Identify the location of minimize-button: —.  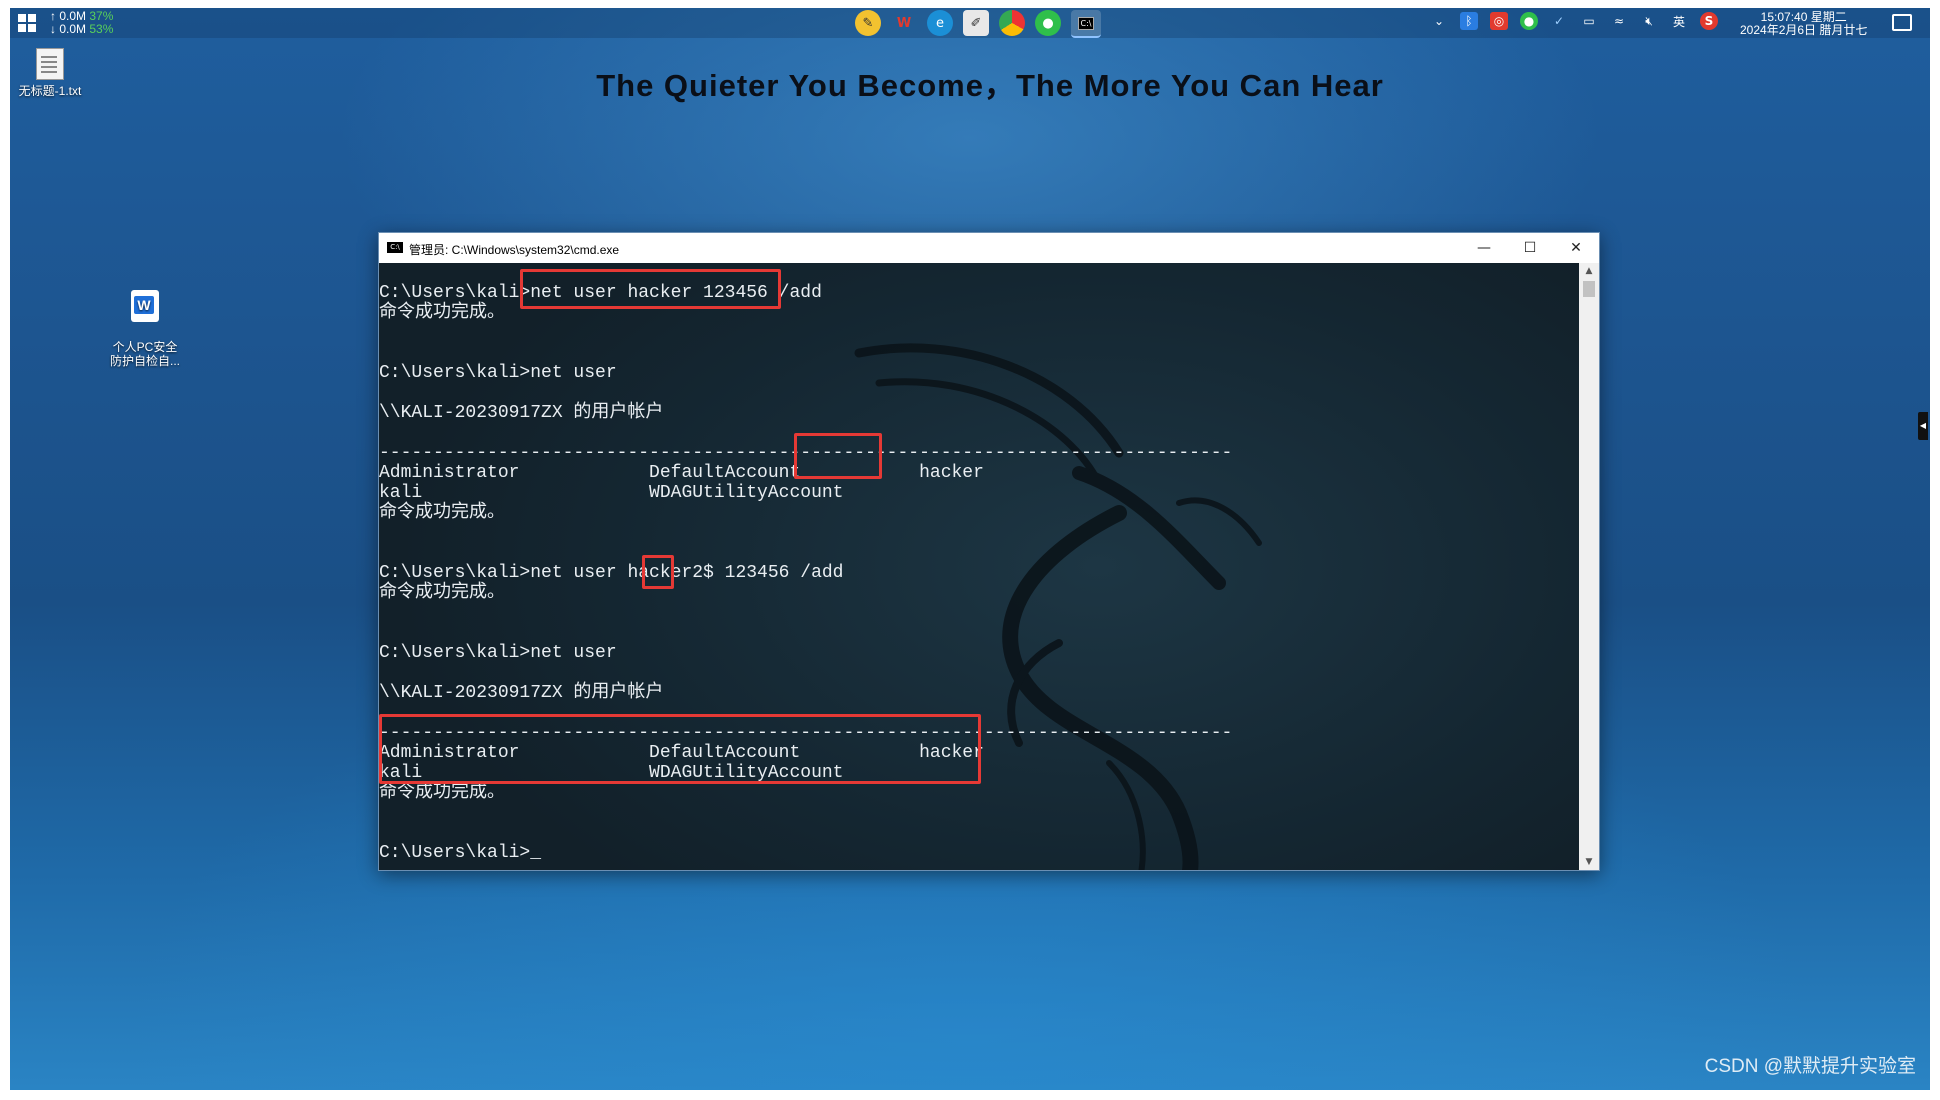
(1484, 248).